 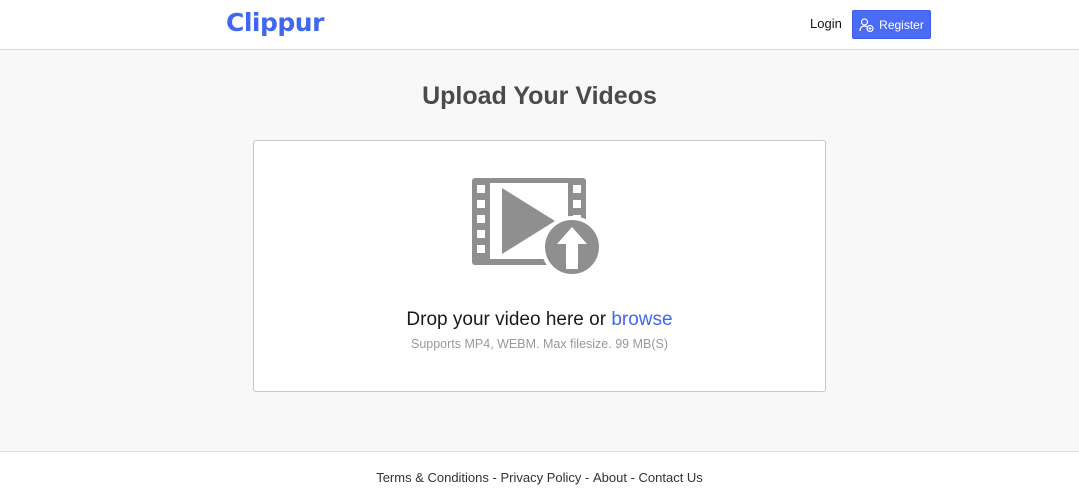 What do you see at coordinates (509, 319) in the screenshot?
I see `drop-text: Drop your video here or` at bounding box center [509, 319].